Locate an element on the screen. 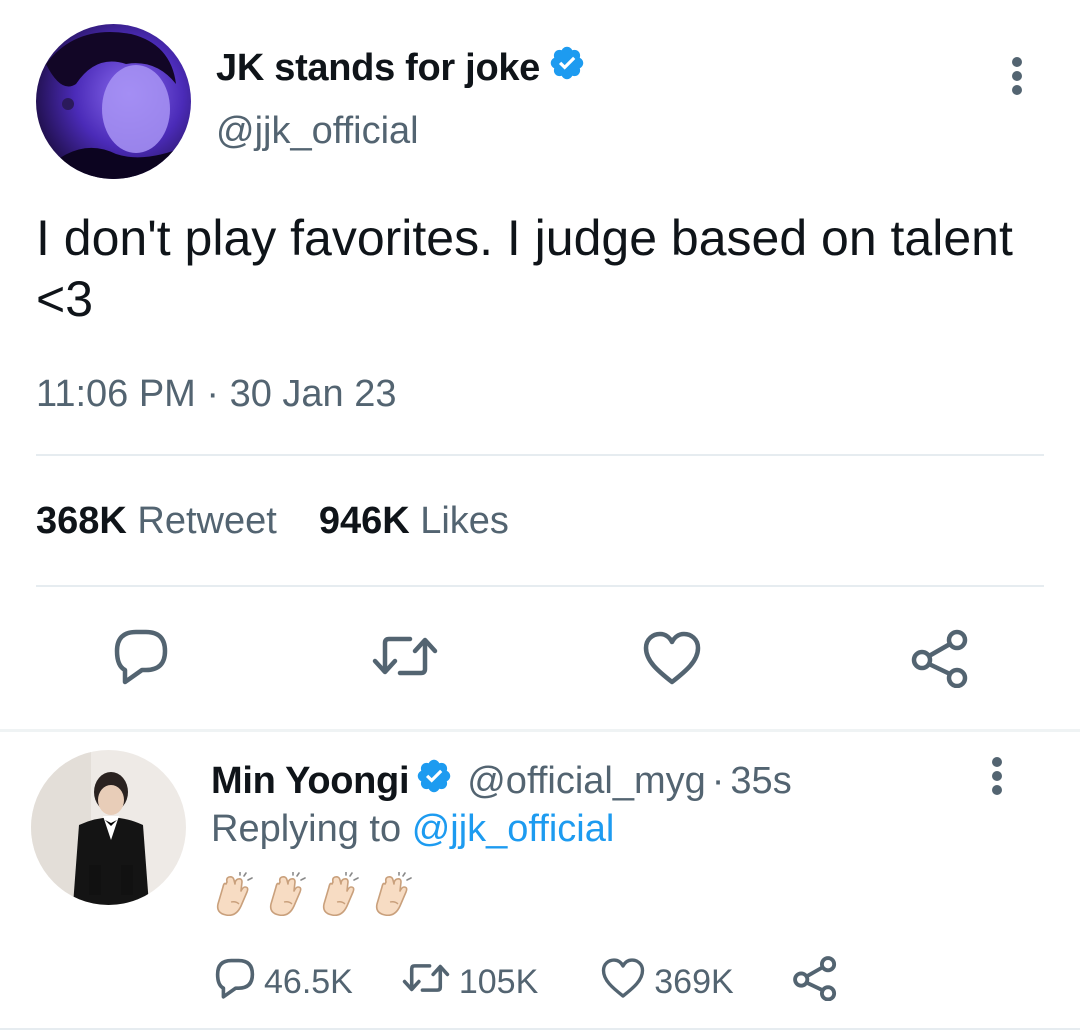 The height and width of the screenshot is (1032, 1080). section-divider is located at coordinates (540, 730).